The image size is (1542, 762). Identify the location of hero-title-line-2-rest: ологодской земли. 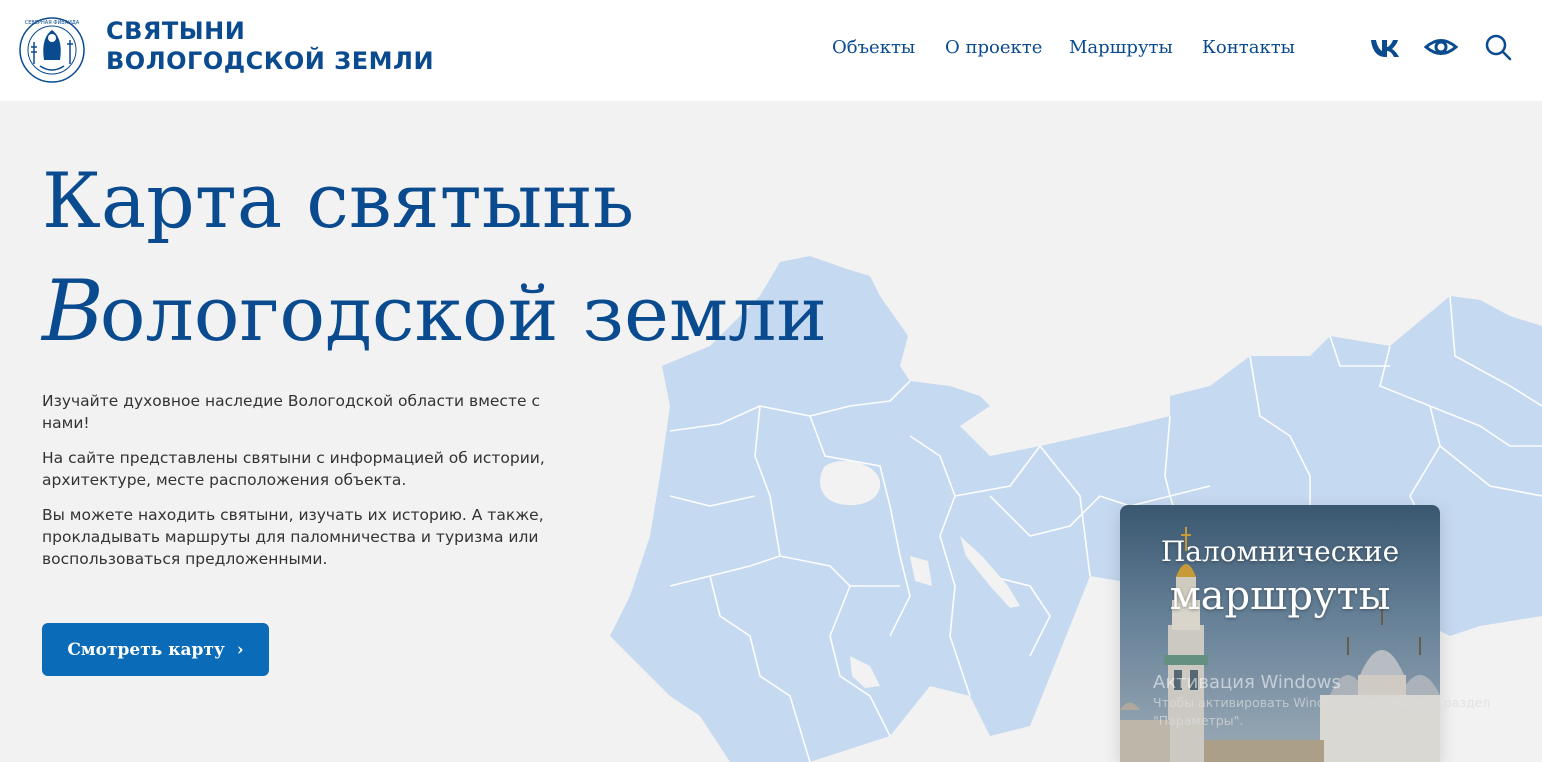
(463, 313).